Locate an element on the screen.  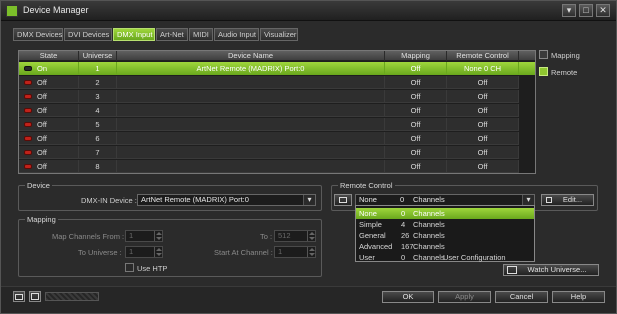
option-count: 26 is located at coordinates (405, 235).